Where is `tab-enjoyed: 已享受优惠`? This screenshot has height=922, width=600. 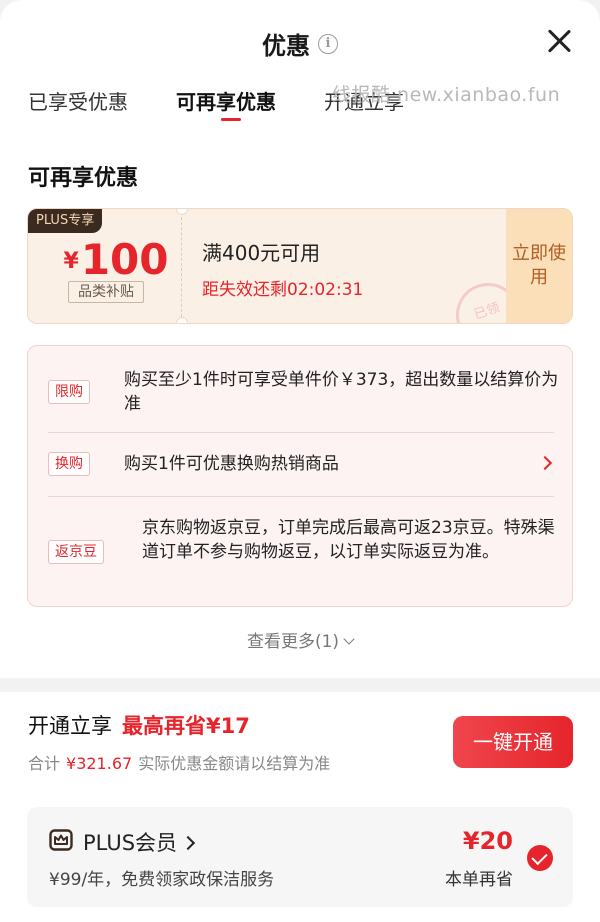
tab-enjoyed: 已享受优惠 is located at coordinates (78, 100).